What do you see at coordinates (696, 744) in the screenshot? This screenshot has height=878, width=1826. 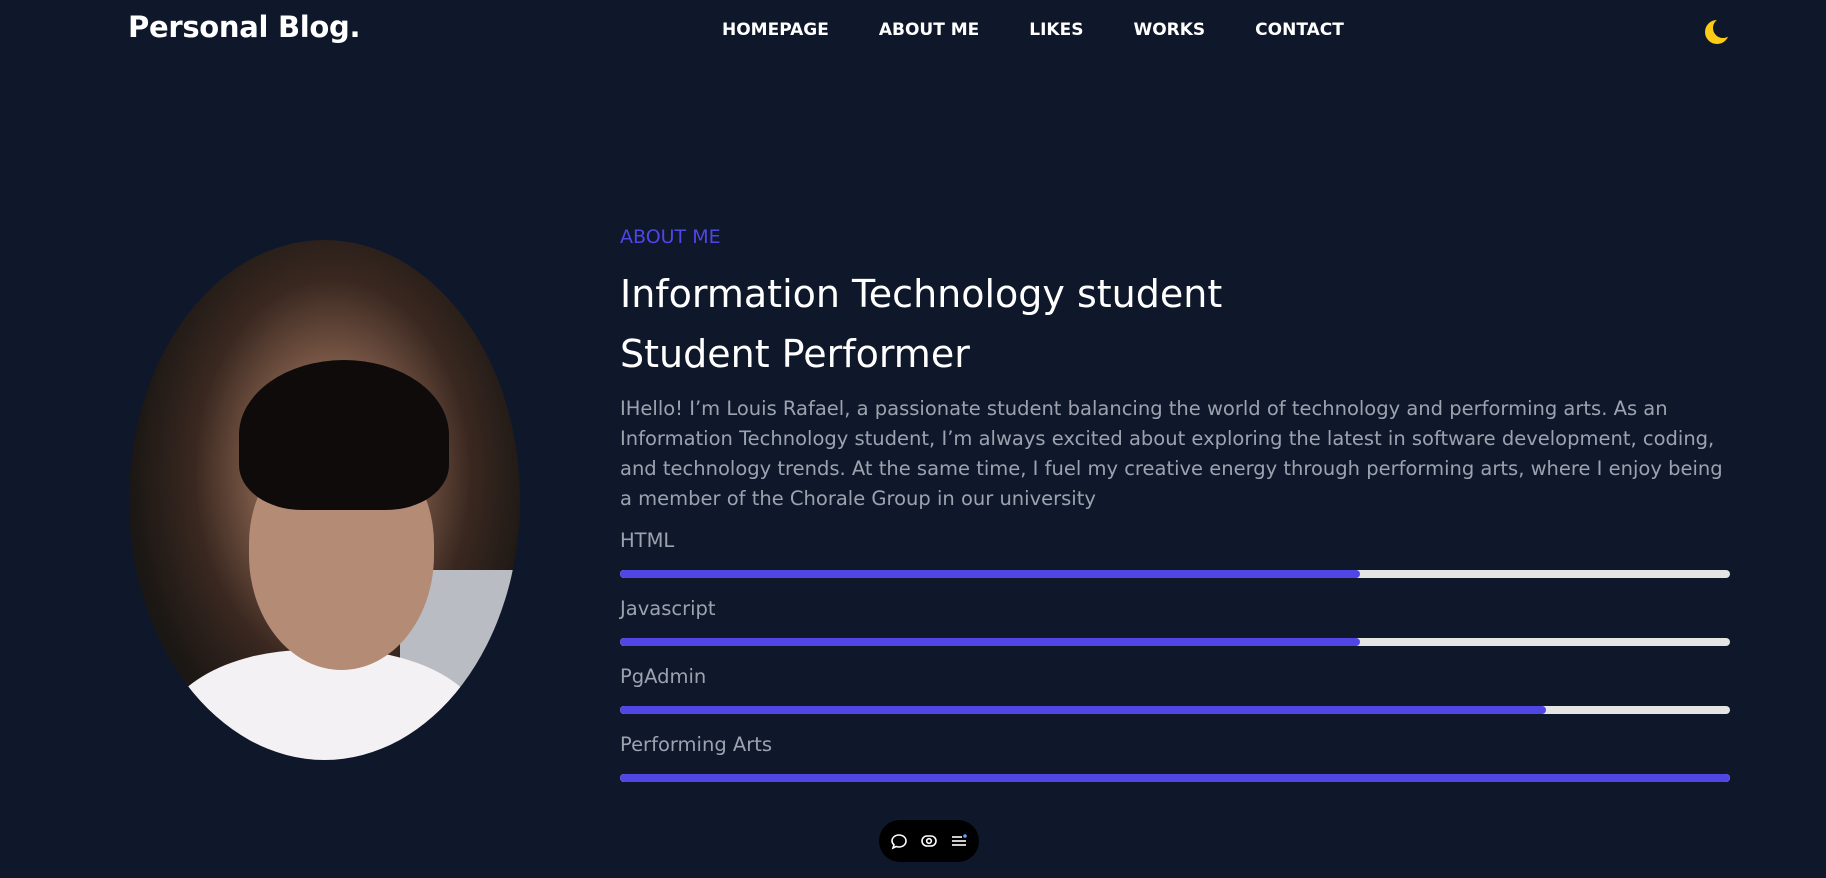 I see `skill-name: Performing Arts` at bounding box center [696, 744].